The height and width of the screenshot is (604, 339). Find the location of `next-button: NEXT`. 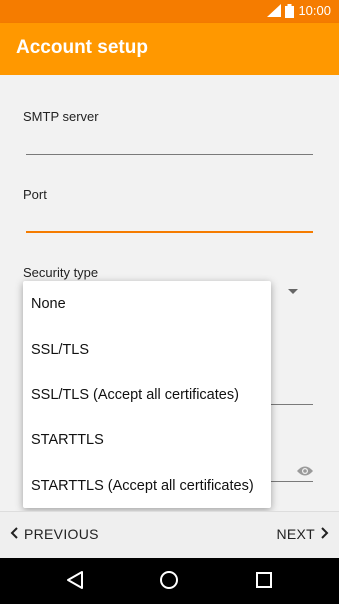

next-button: NEXT is located at coordinates (302, 534).